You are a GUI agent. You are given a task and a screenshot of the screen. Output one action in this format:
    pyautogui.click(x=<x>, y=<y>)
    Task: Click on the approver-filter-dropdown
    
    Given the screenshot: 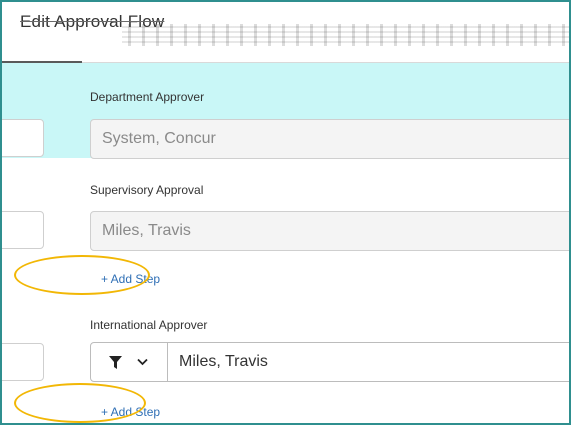 What is the action you would take?
    pyautogui.click(x=129, y=362)
    